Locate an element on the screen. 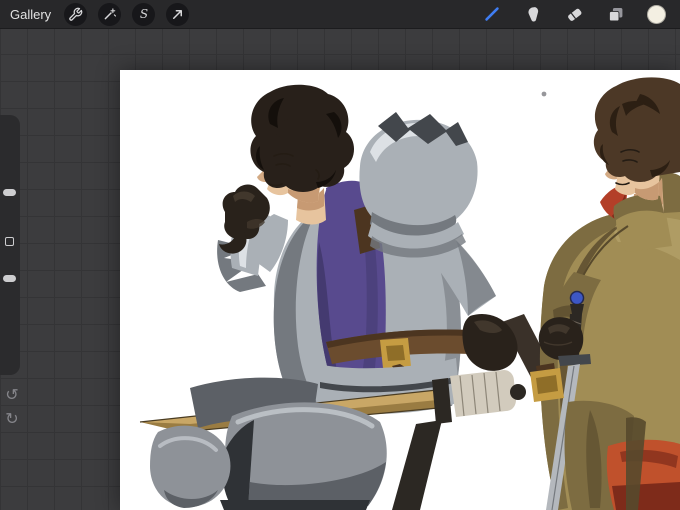 The height and width of the screenshot is (510, 680). toolbar-left-group: Gallery S is located at coordinates (95, 14).